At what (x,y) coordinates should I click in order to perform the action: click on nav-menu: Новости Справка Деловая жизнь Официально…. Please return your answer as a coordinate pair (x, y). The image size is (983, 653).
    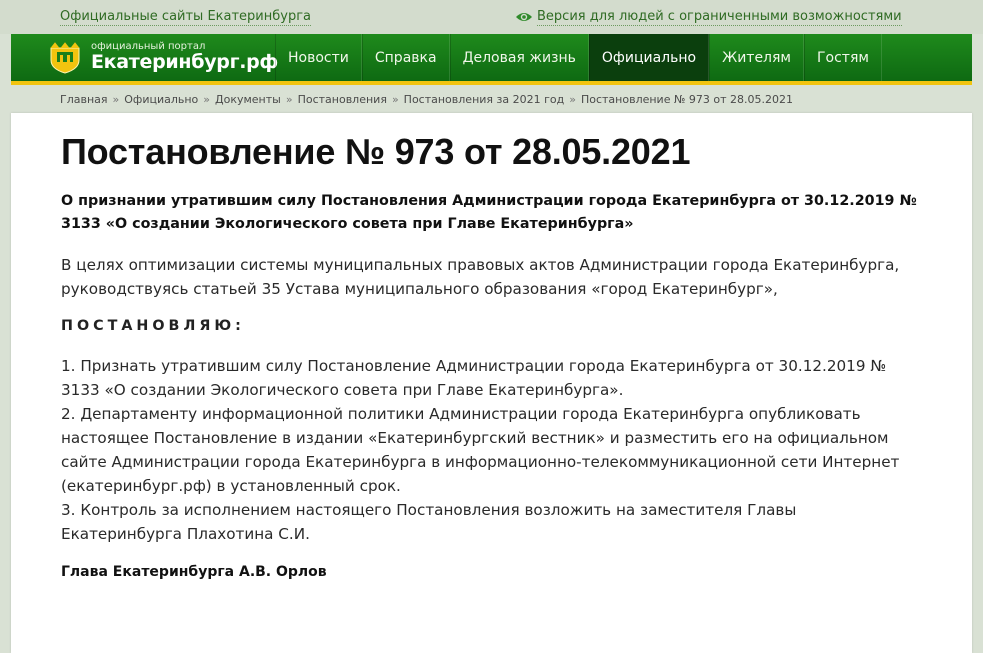
    Looking at the image, I should click on (578, 57).